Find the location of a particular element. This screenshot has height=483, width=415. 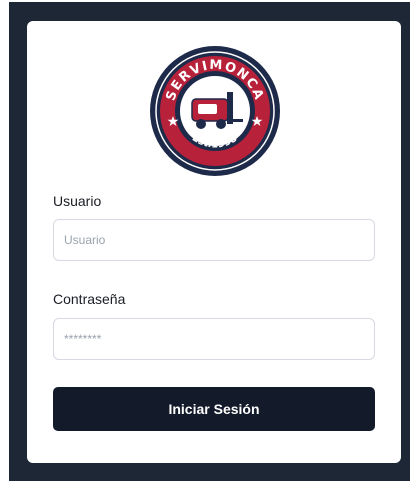

password-input is located at coordinates (214, 339).